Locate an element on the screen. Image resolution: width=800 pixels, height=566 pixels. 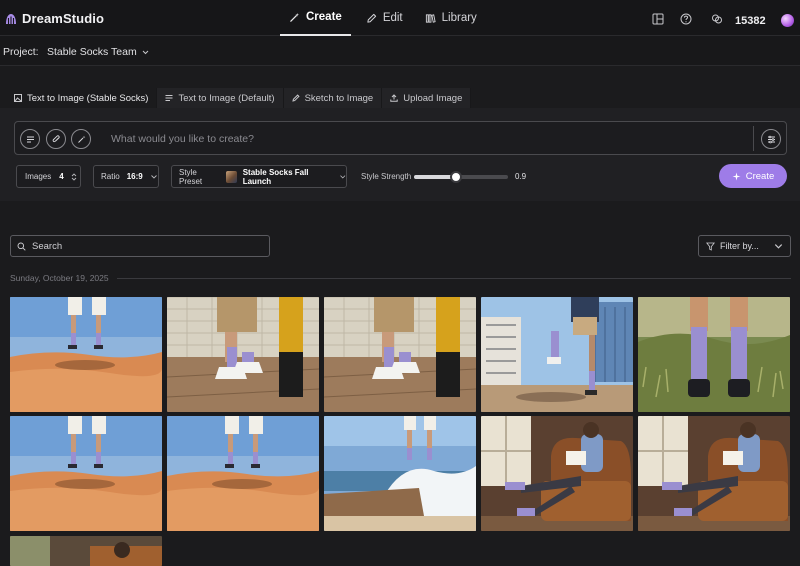
advanced-settings-button is located at coordinates (771, 139).